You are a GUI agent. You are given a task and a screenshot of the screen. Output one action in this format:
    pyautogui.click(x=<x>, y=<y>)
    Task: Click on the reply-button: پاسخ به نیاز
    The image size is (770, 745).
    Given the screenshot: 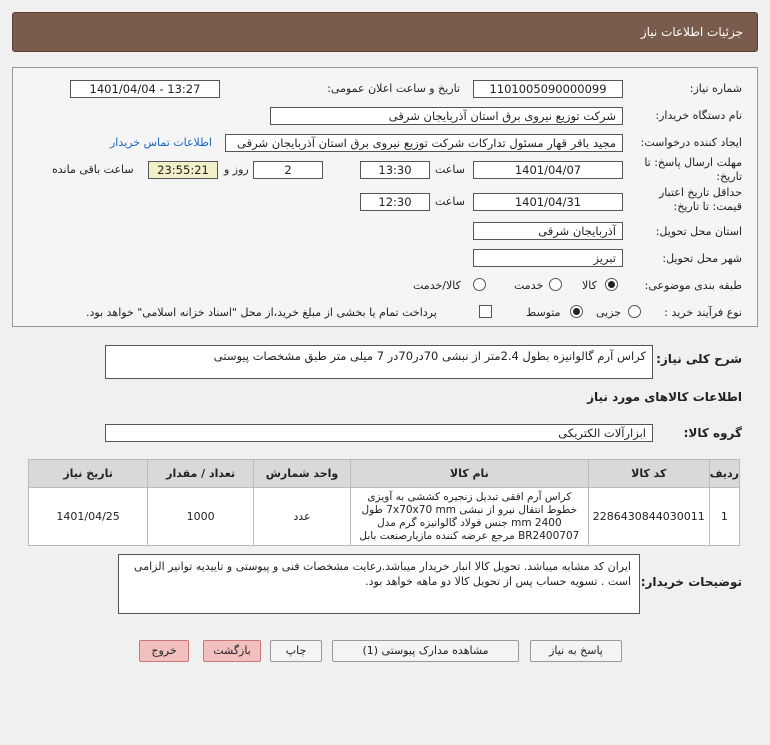 What is the action you would take?
    pyautogui.click(x=576, y=651)
    